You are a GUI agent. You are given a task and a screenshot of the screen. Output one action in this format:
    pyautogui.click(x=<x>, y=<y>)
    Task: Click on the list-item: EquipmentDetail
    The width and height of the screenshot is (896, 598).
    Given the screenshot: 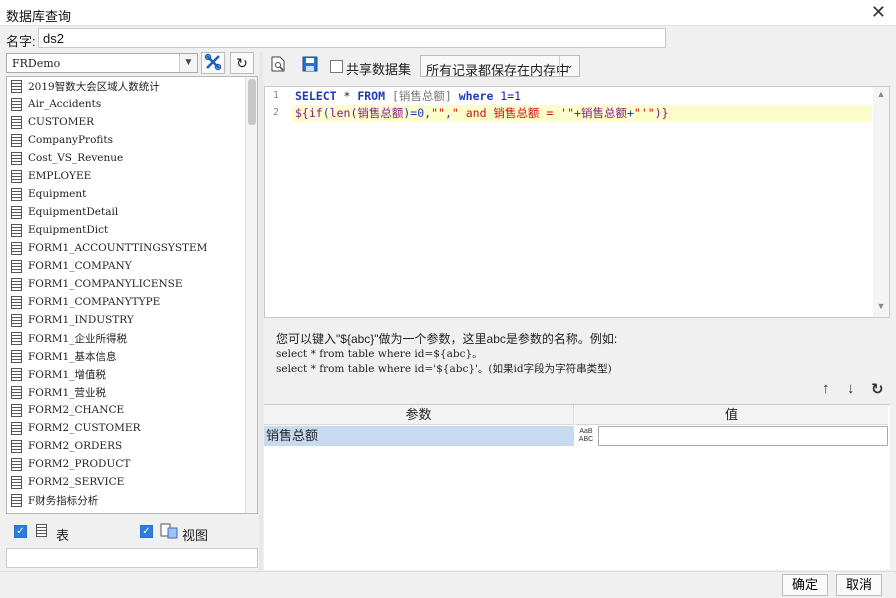 What is the action you would take?
    pyautogui.click(x=132, y=212)
    